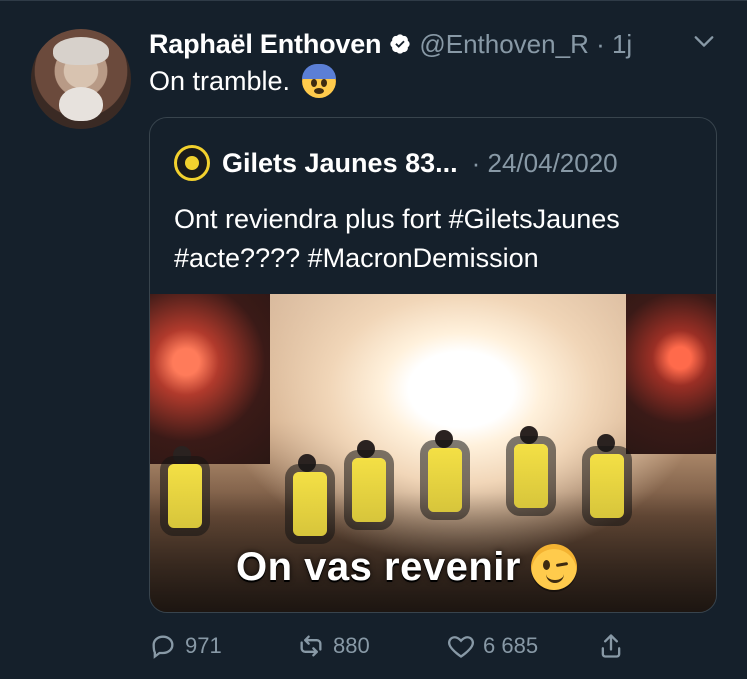 The width and height of the screenshot is (747, 679). I want to click on reply-button: 971, so click(185, 646).